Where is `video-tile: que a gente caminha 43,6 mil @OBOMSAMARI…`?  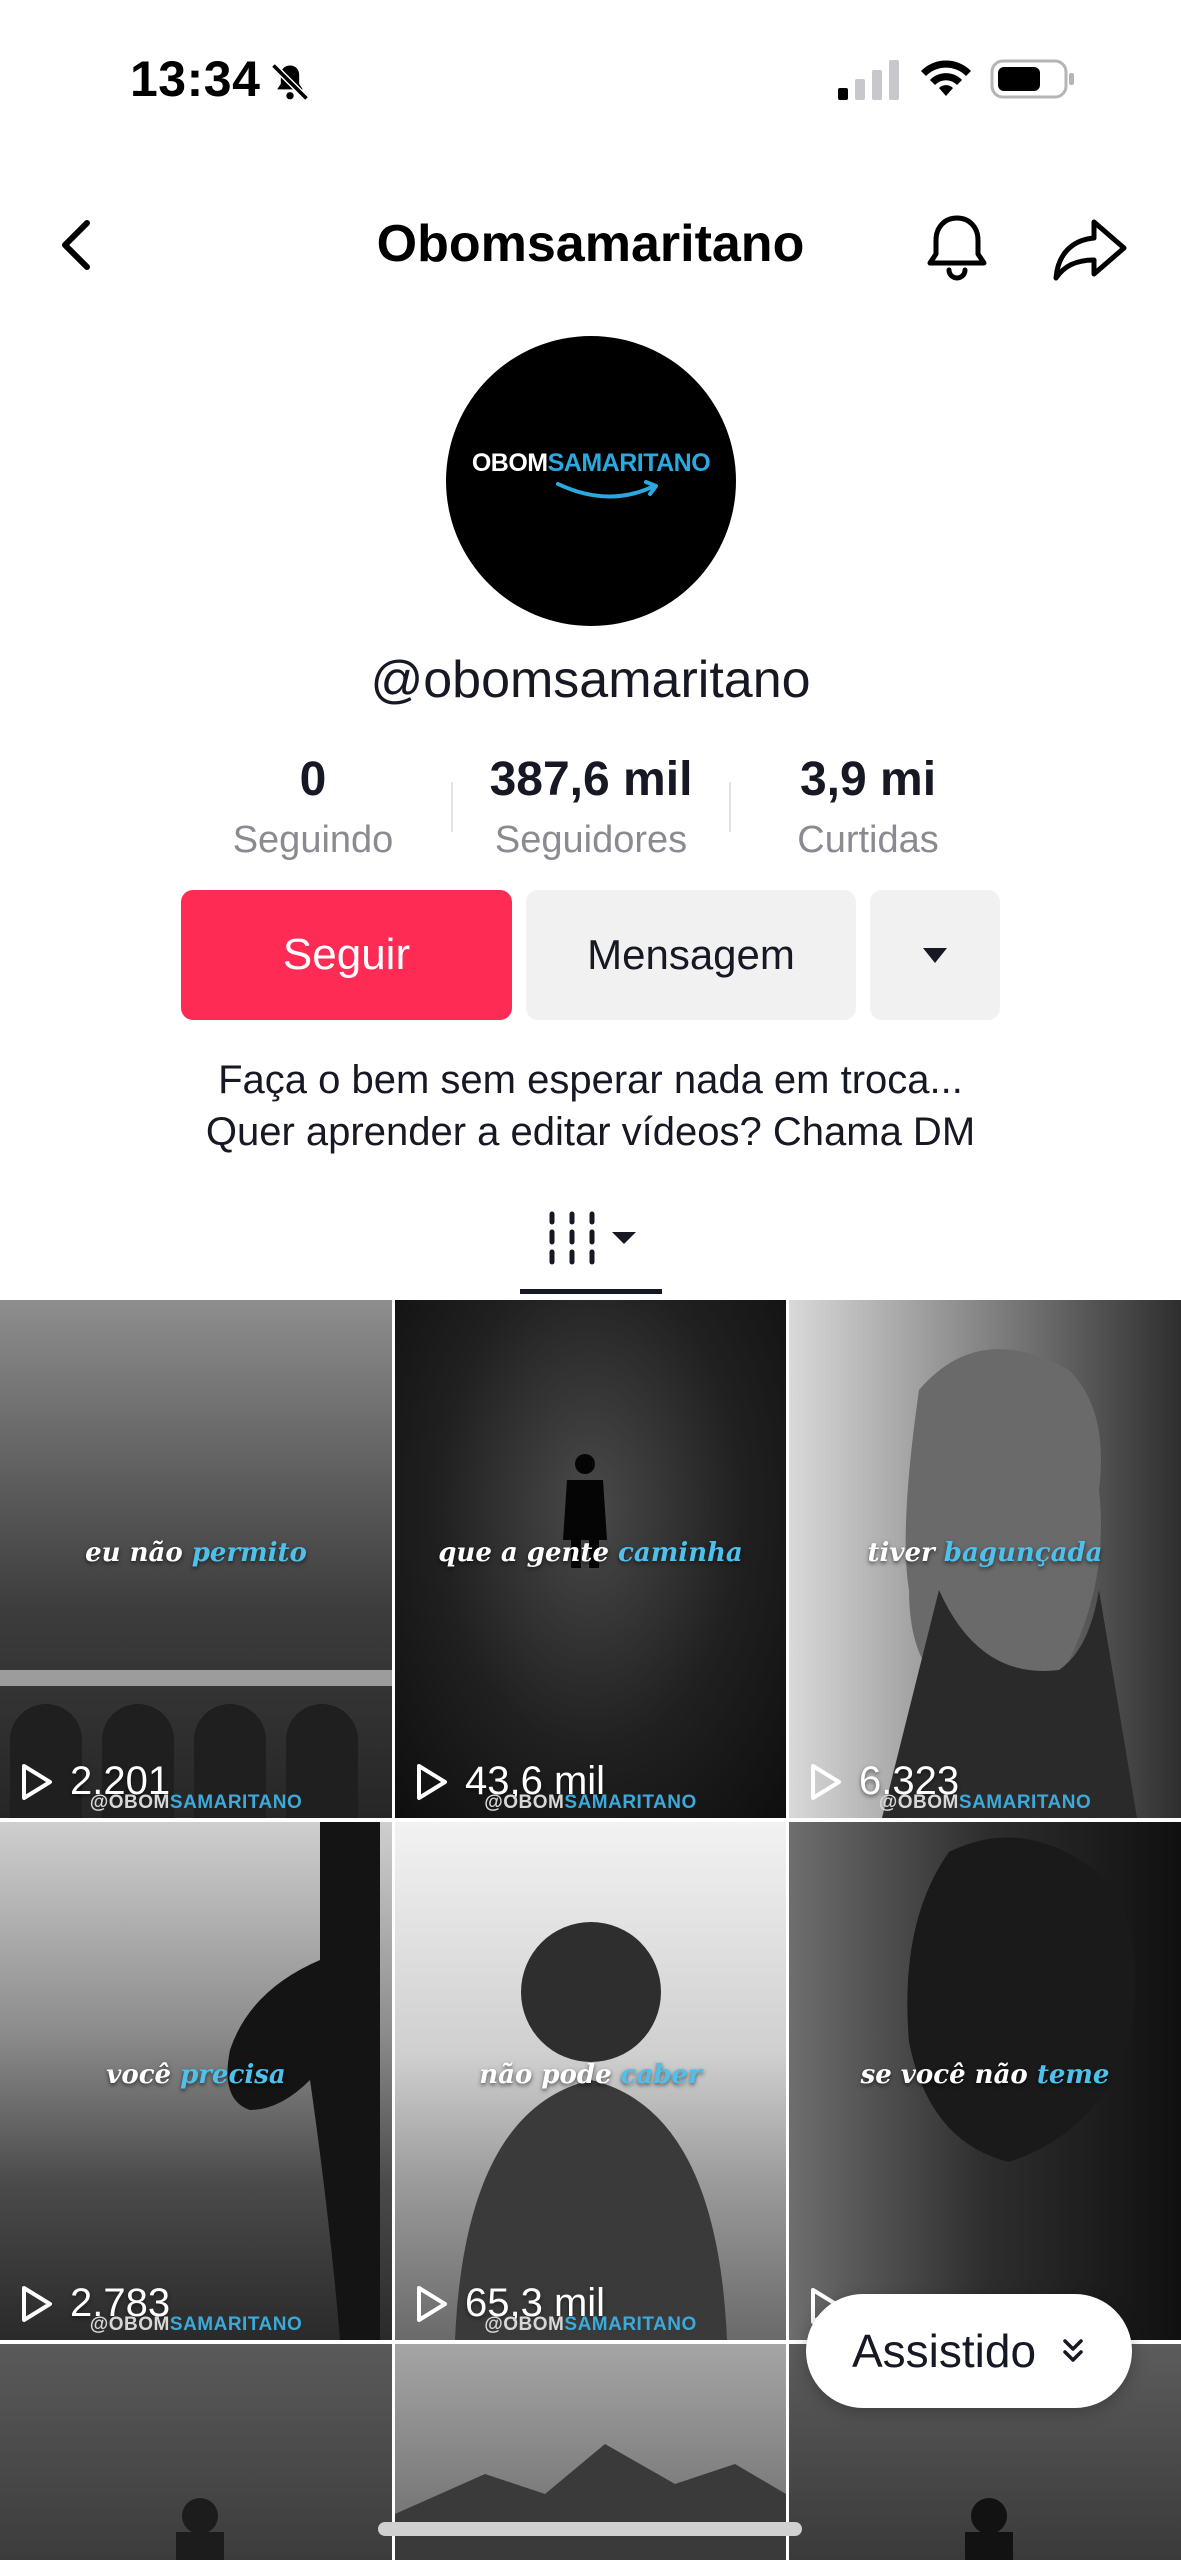
video-tile: que a gente caminha 43,6 mil @OBOMSAMARI… is located at coordinates (590, 1559).